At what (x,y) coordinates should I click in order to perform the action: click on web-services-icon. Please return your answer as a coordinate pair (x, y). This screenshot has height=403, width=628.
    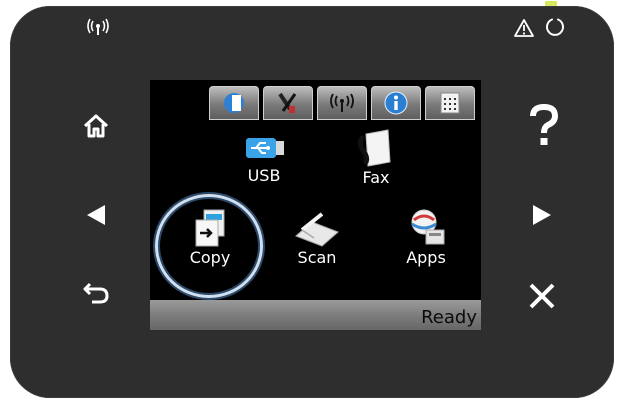
    Looking at the image, I should click on (450, 103).